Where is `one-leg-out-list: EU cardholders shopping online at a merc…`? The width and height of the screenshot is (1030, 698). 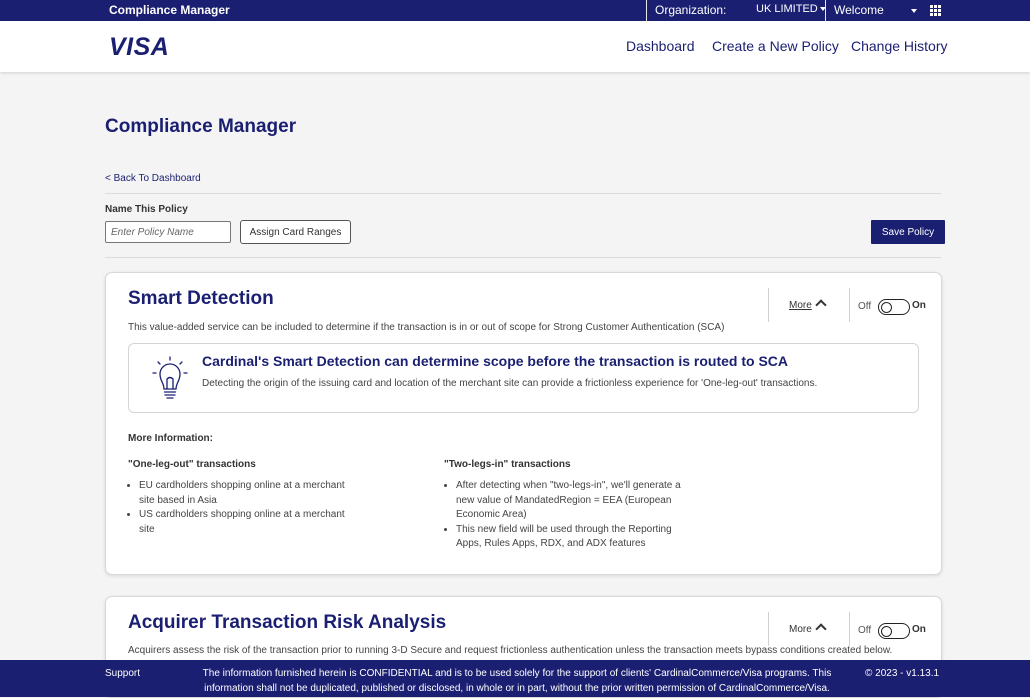 one-leg-out-list: EU cardholders shopping online at a merc… is located at coordinates (241, 508).